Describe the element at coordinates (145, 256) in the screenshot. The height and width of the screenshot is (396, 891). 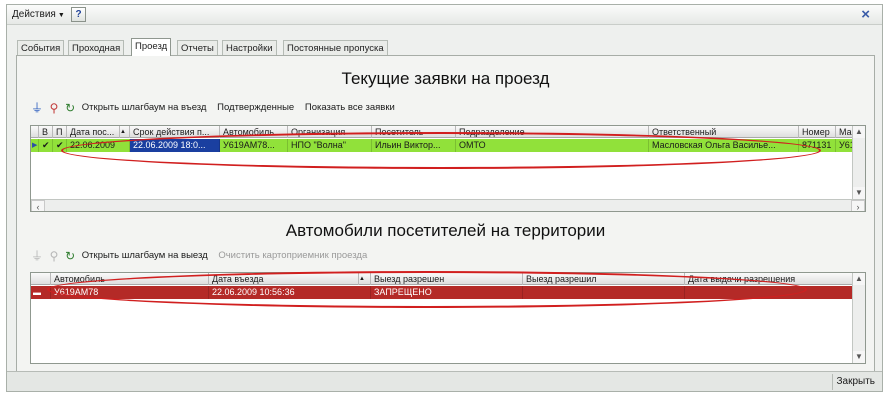
I see `open-exit-barrier-button: Открыть шлагбаум на выезд` at that location.